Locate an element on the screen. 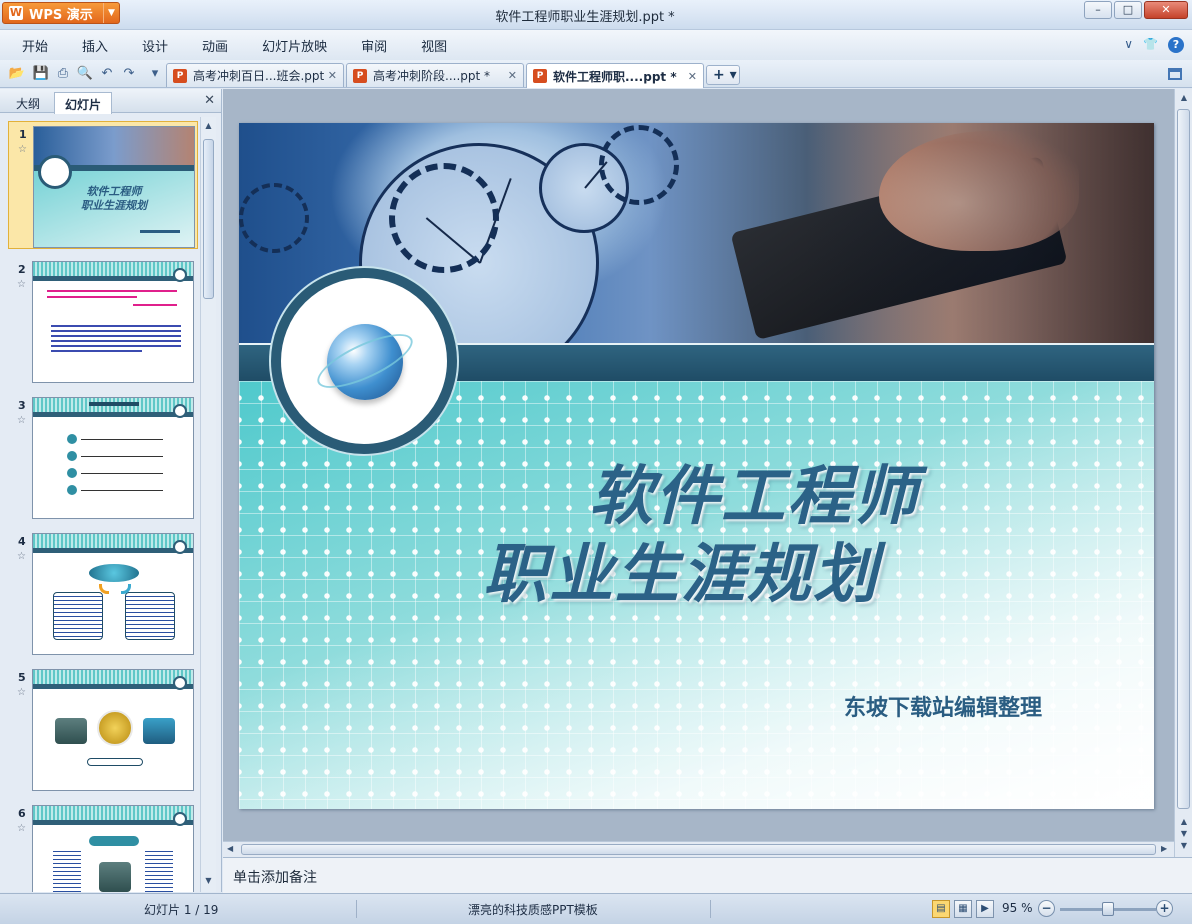 The height and width of the screenshot is (924, 1192). doc-tab-3: P 软件工程师职....ppt * ✕ is located at coordinates (615, 75).